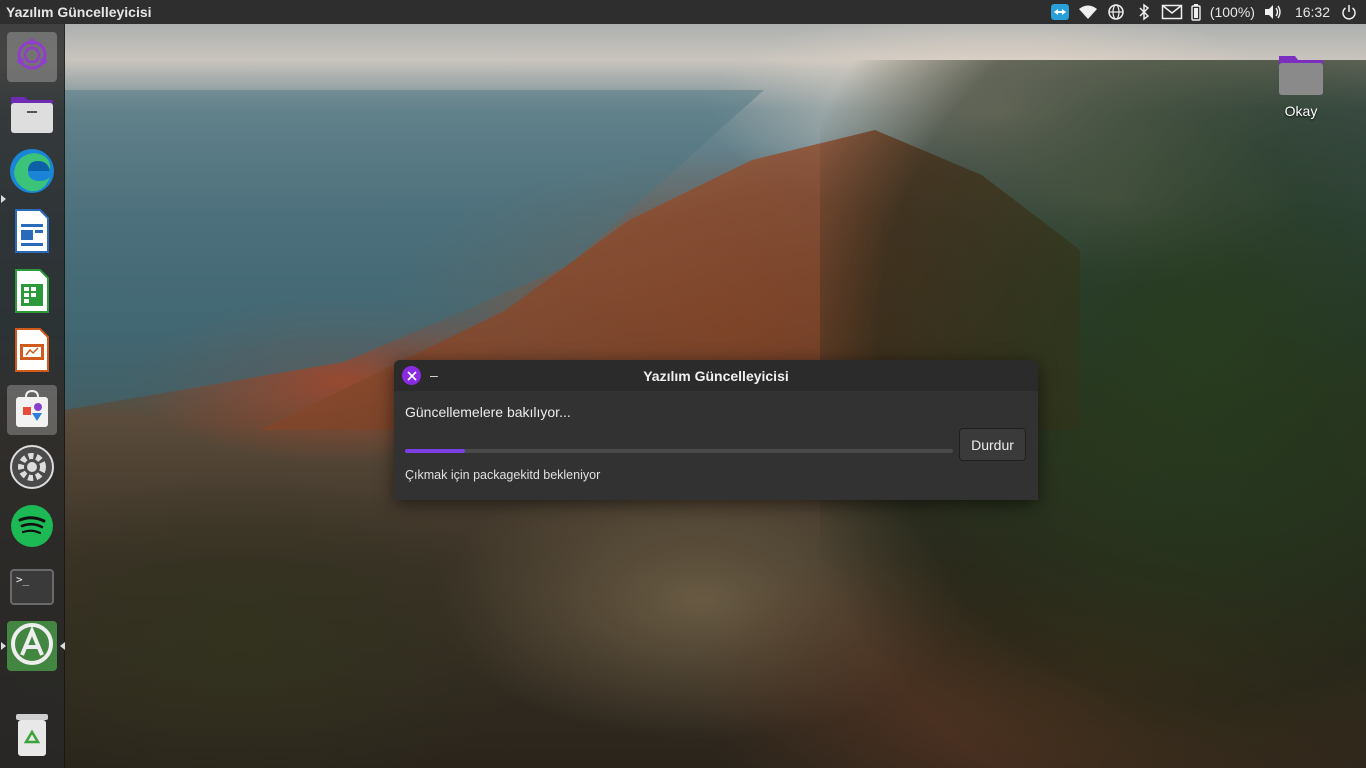 The image size is (1366, 768). I want to click on terminal-icon: >_, so click(32, 587).